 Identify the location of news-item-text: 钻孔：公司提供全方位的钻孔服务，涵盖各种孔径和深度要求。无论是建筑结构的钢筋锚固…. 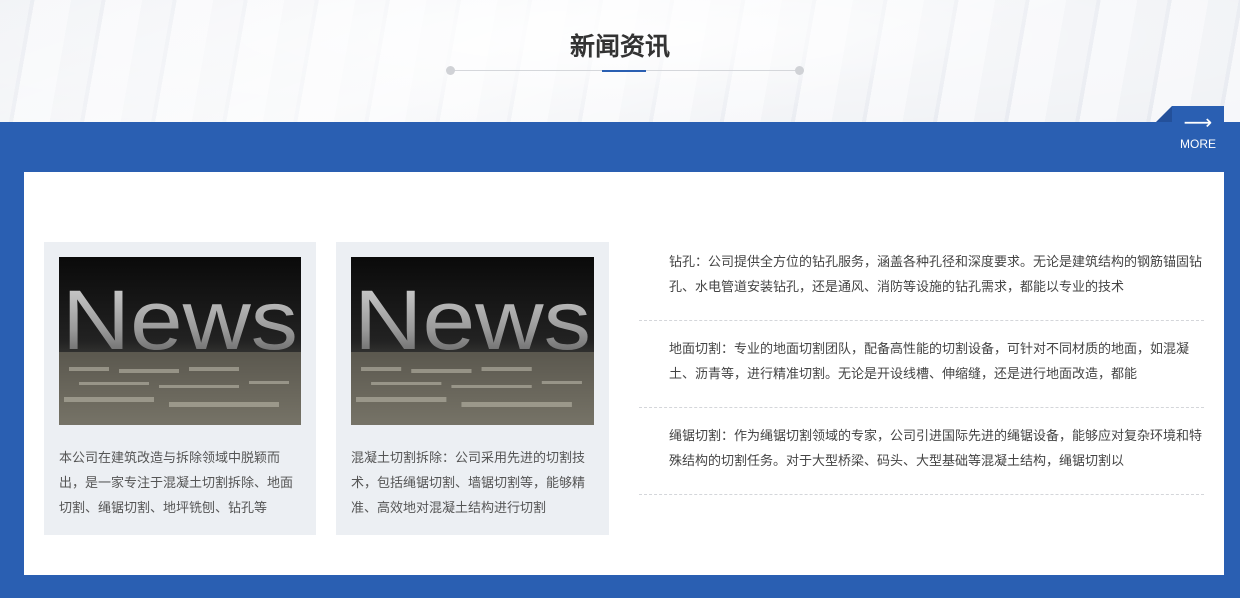
(936, 275).